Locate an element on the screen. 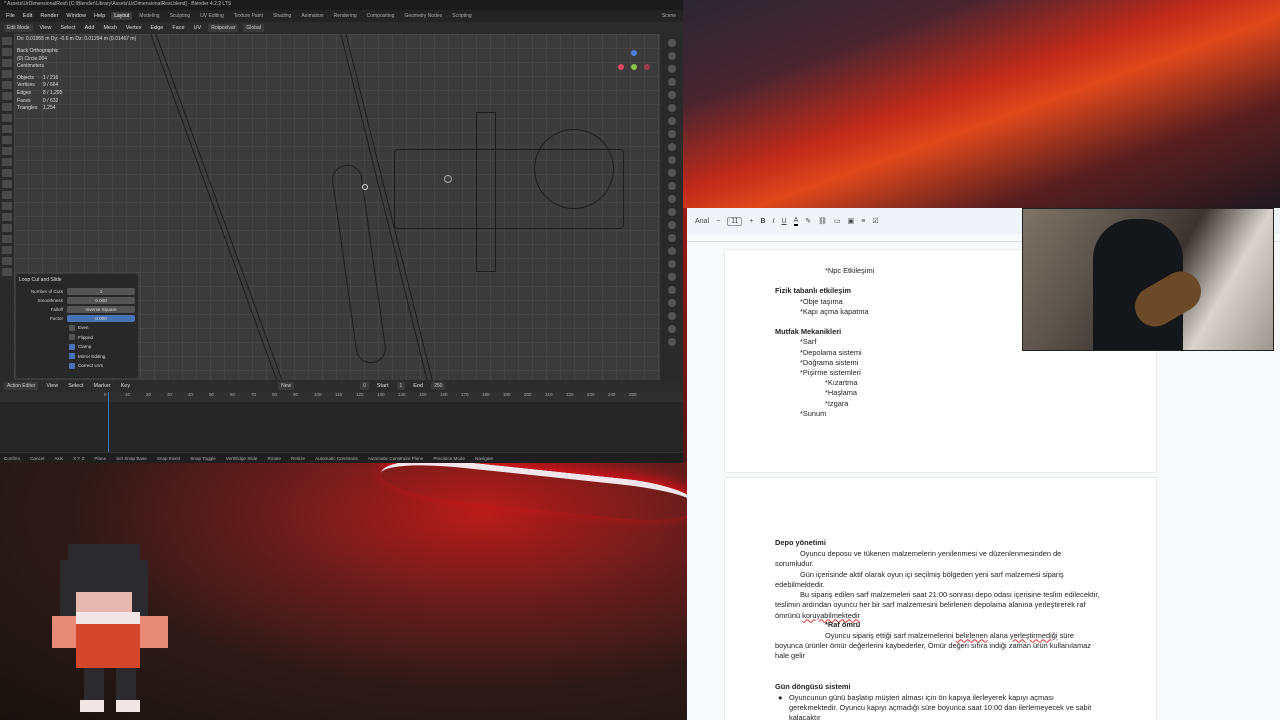 The height and width of the screenshot is (720, 1280). header-menu-vertex: Vertex is located at coordinates (134, 28).